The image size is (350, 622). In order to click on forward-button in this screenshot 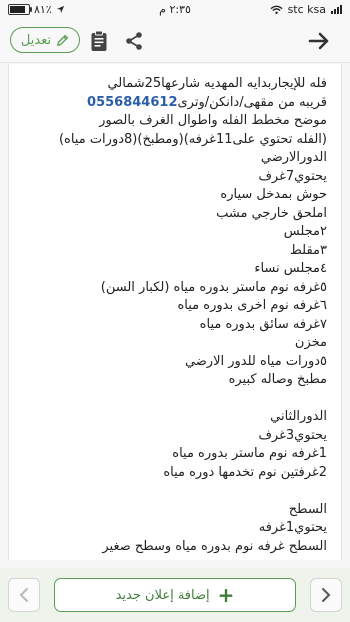, I will do `click(319, 41)`.